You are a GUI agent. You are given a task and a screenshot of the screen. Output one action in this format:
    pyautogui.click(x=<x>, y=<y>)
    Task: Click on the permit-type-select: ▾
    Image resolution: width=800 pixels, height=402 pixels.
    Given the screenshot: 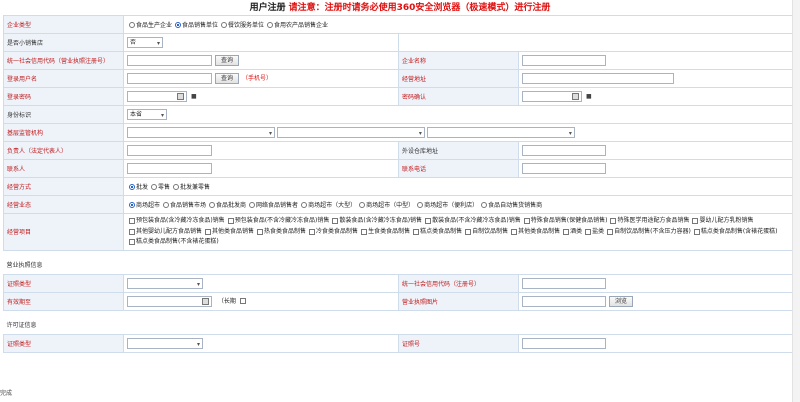 What is the action you would take?
    pyautogui.click(x=165, y=343)
    